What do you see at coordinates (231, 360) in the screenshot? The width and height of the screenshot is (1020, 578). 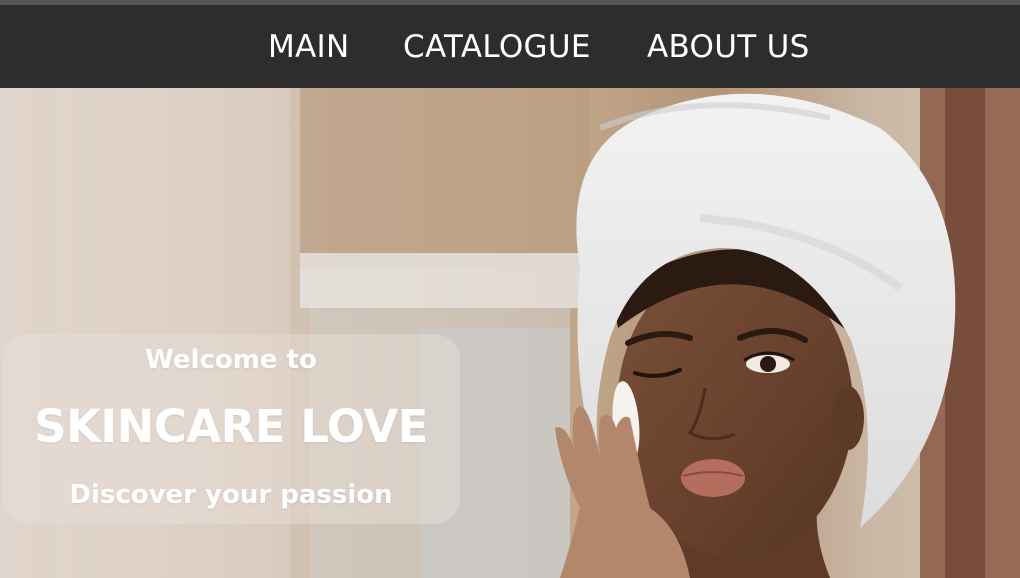 I see `welcome-text: Welcome to` at bounding box center [231, 360].